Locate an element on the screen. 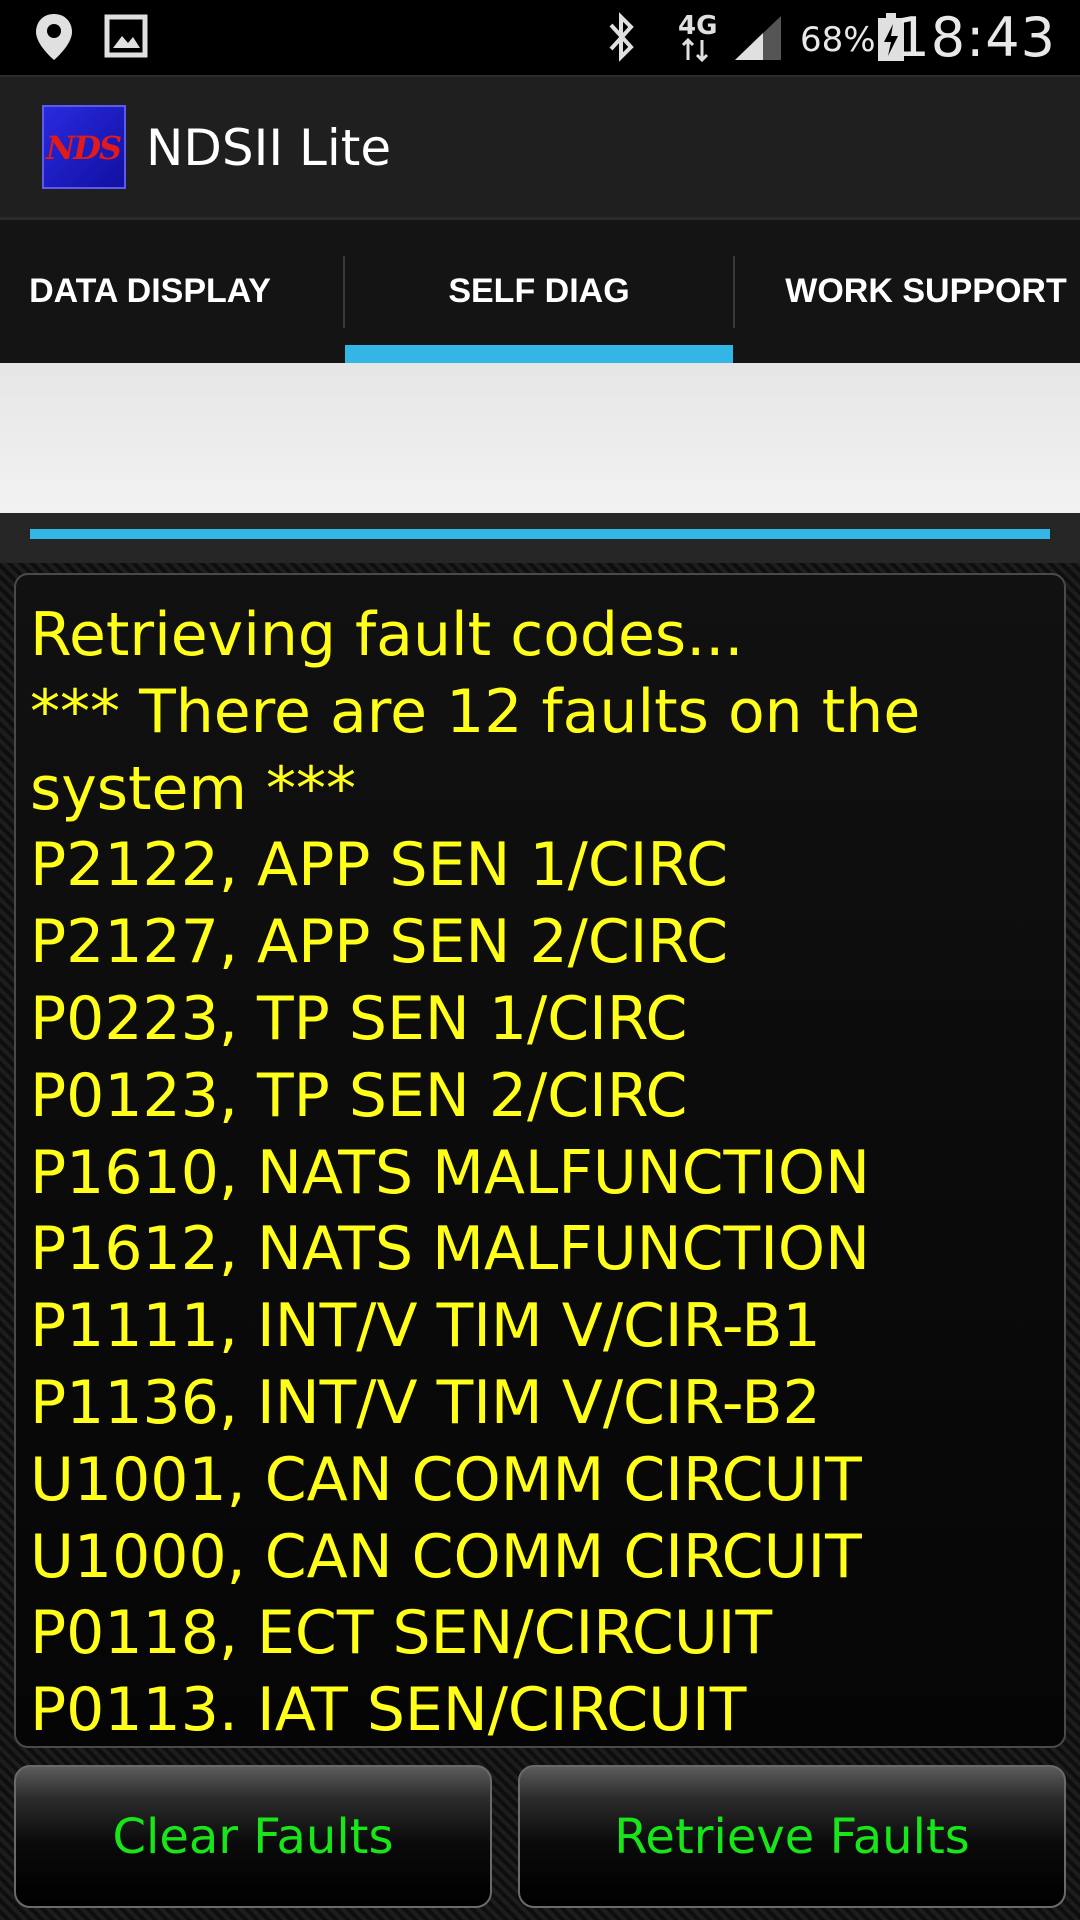 Image resolution: width=1080 pixels, height=1920 pixels. app-logo: NDS is located at coordinates (84, 147).